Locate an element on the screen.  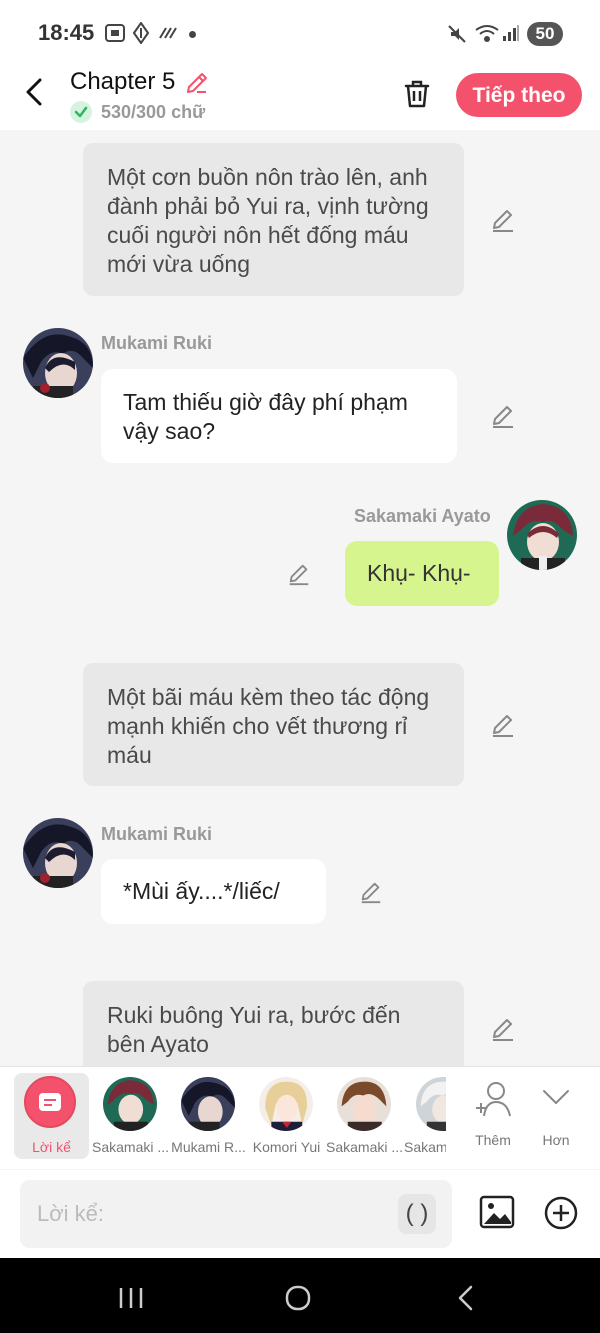
character-label: Lời kể is located at coordinates (51, 1147).